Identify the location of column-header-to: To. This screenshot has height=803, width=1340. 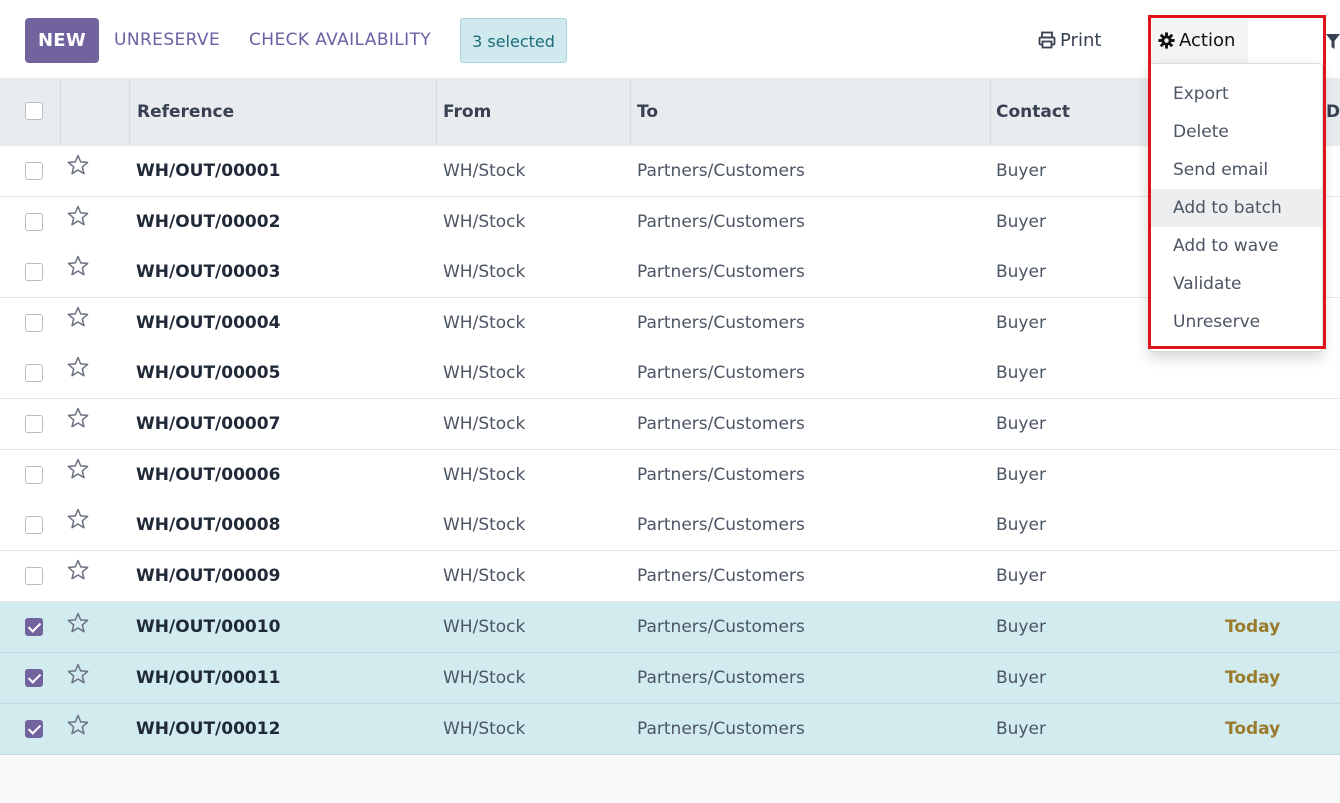
(647, 112).